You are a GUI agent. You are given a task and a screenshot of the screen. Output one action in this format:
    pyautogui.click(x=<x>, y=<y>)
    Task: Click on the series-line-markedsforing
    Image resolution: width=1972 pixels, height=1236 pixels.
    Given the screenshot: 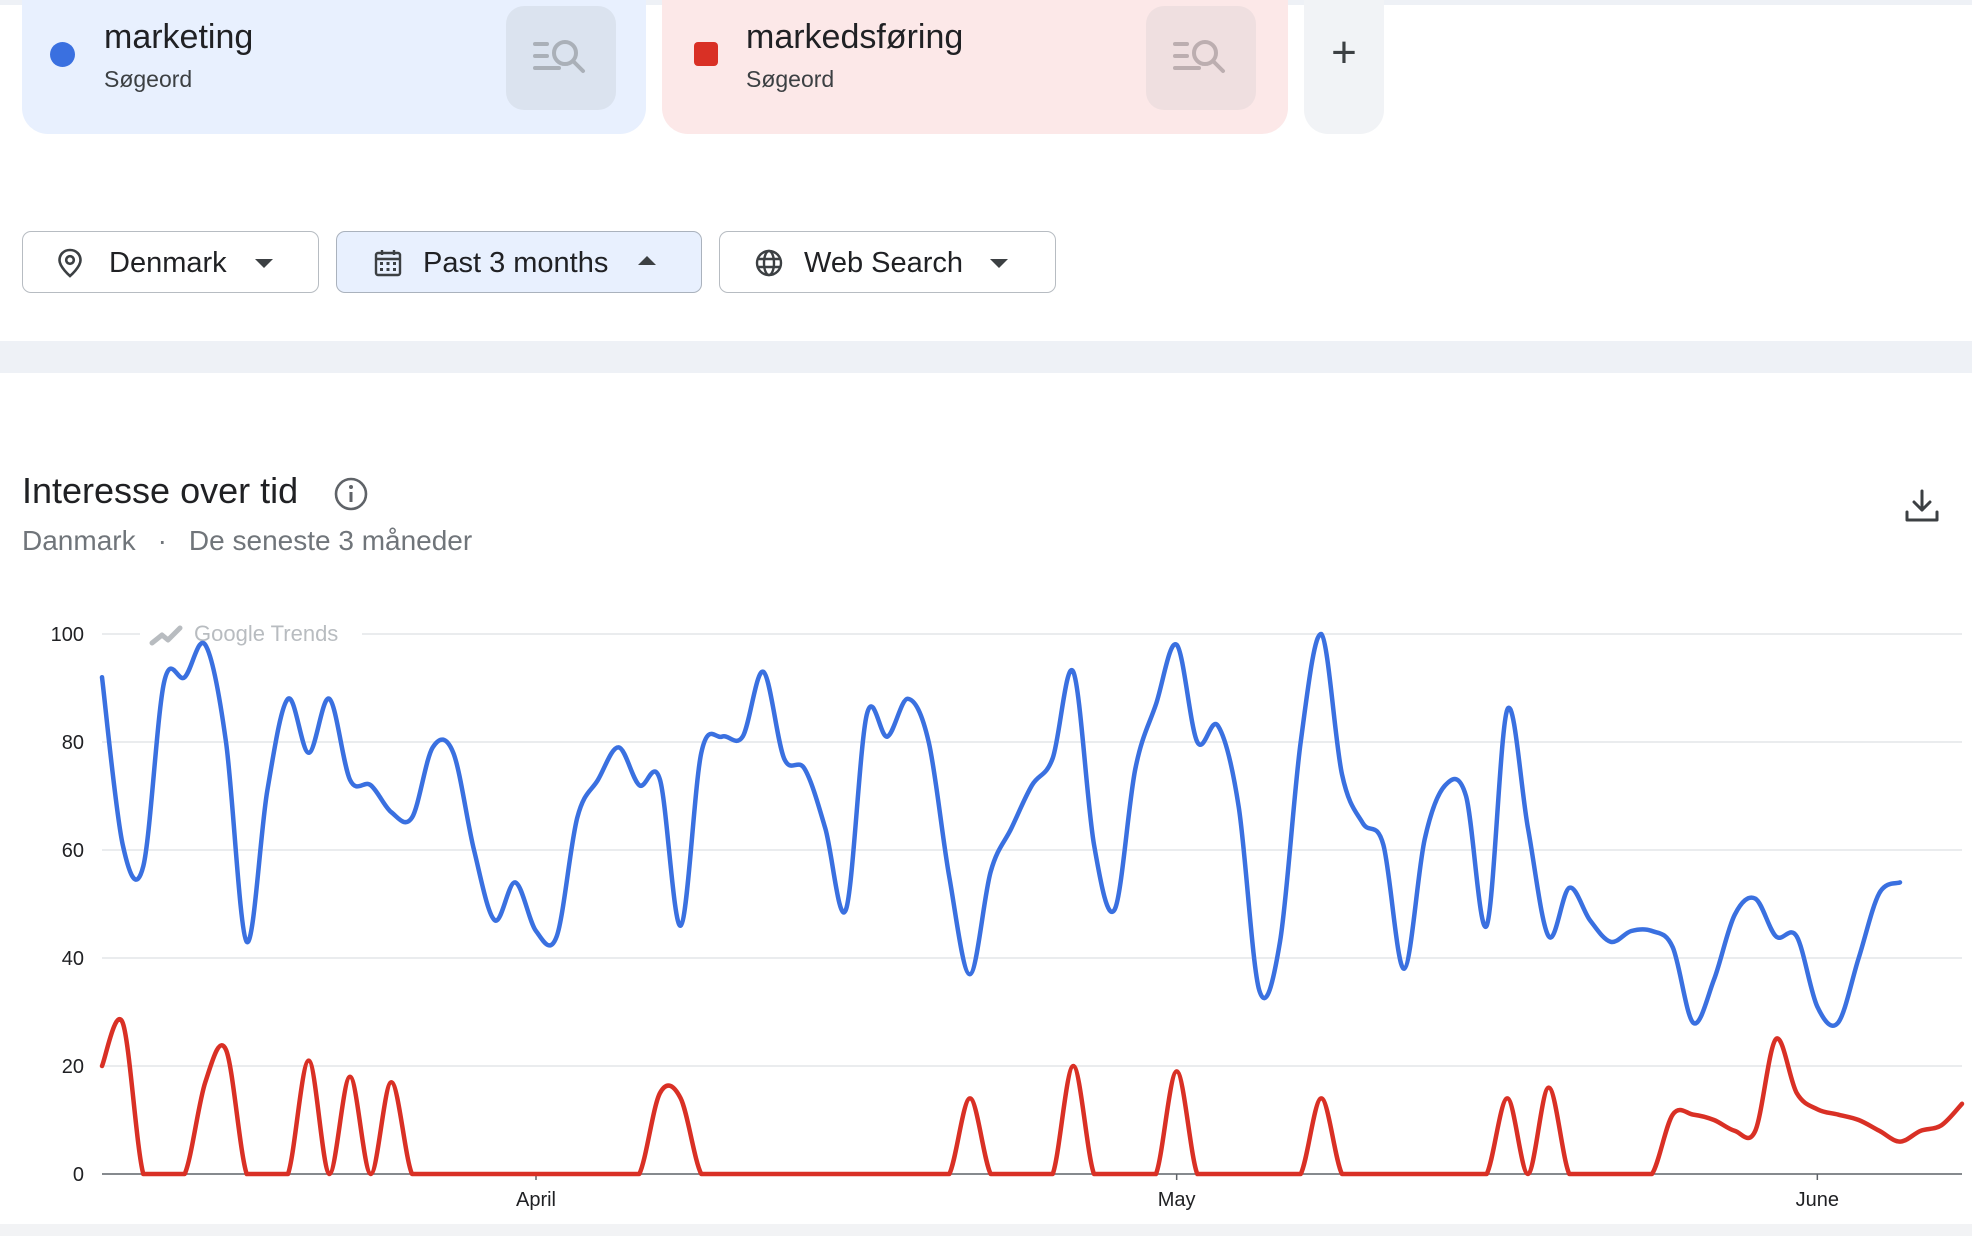 What is the action you would take?
    pyautogui.click(x=1032, y=1097)
    